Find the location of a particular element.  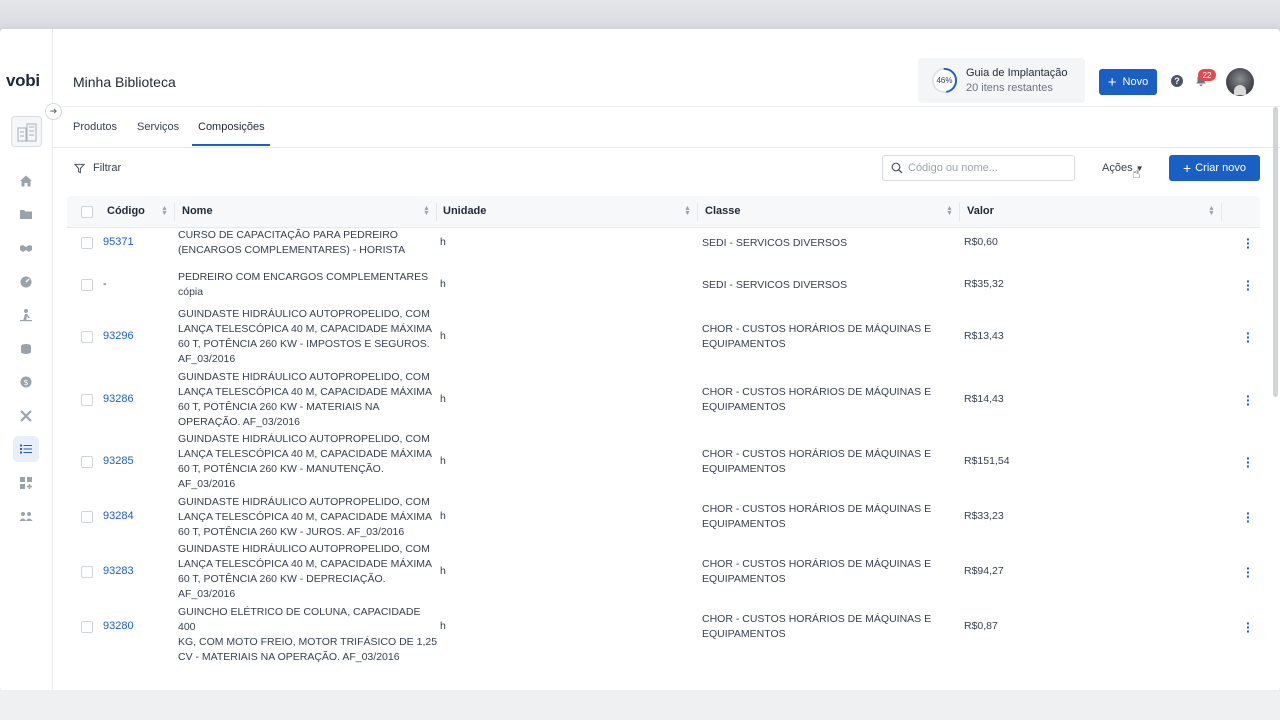

sidebar-toggle-icon: ➜ is located at coordinates (53, 111).